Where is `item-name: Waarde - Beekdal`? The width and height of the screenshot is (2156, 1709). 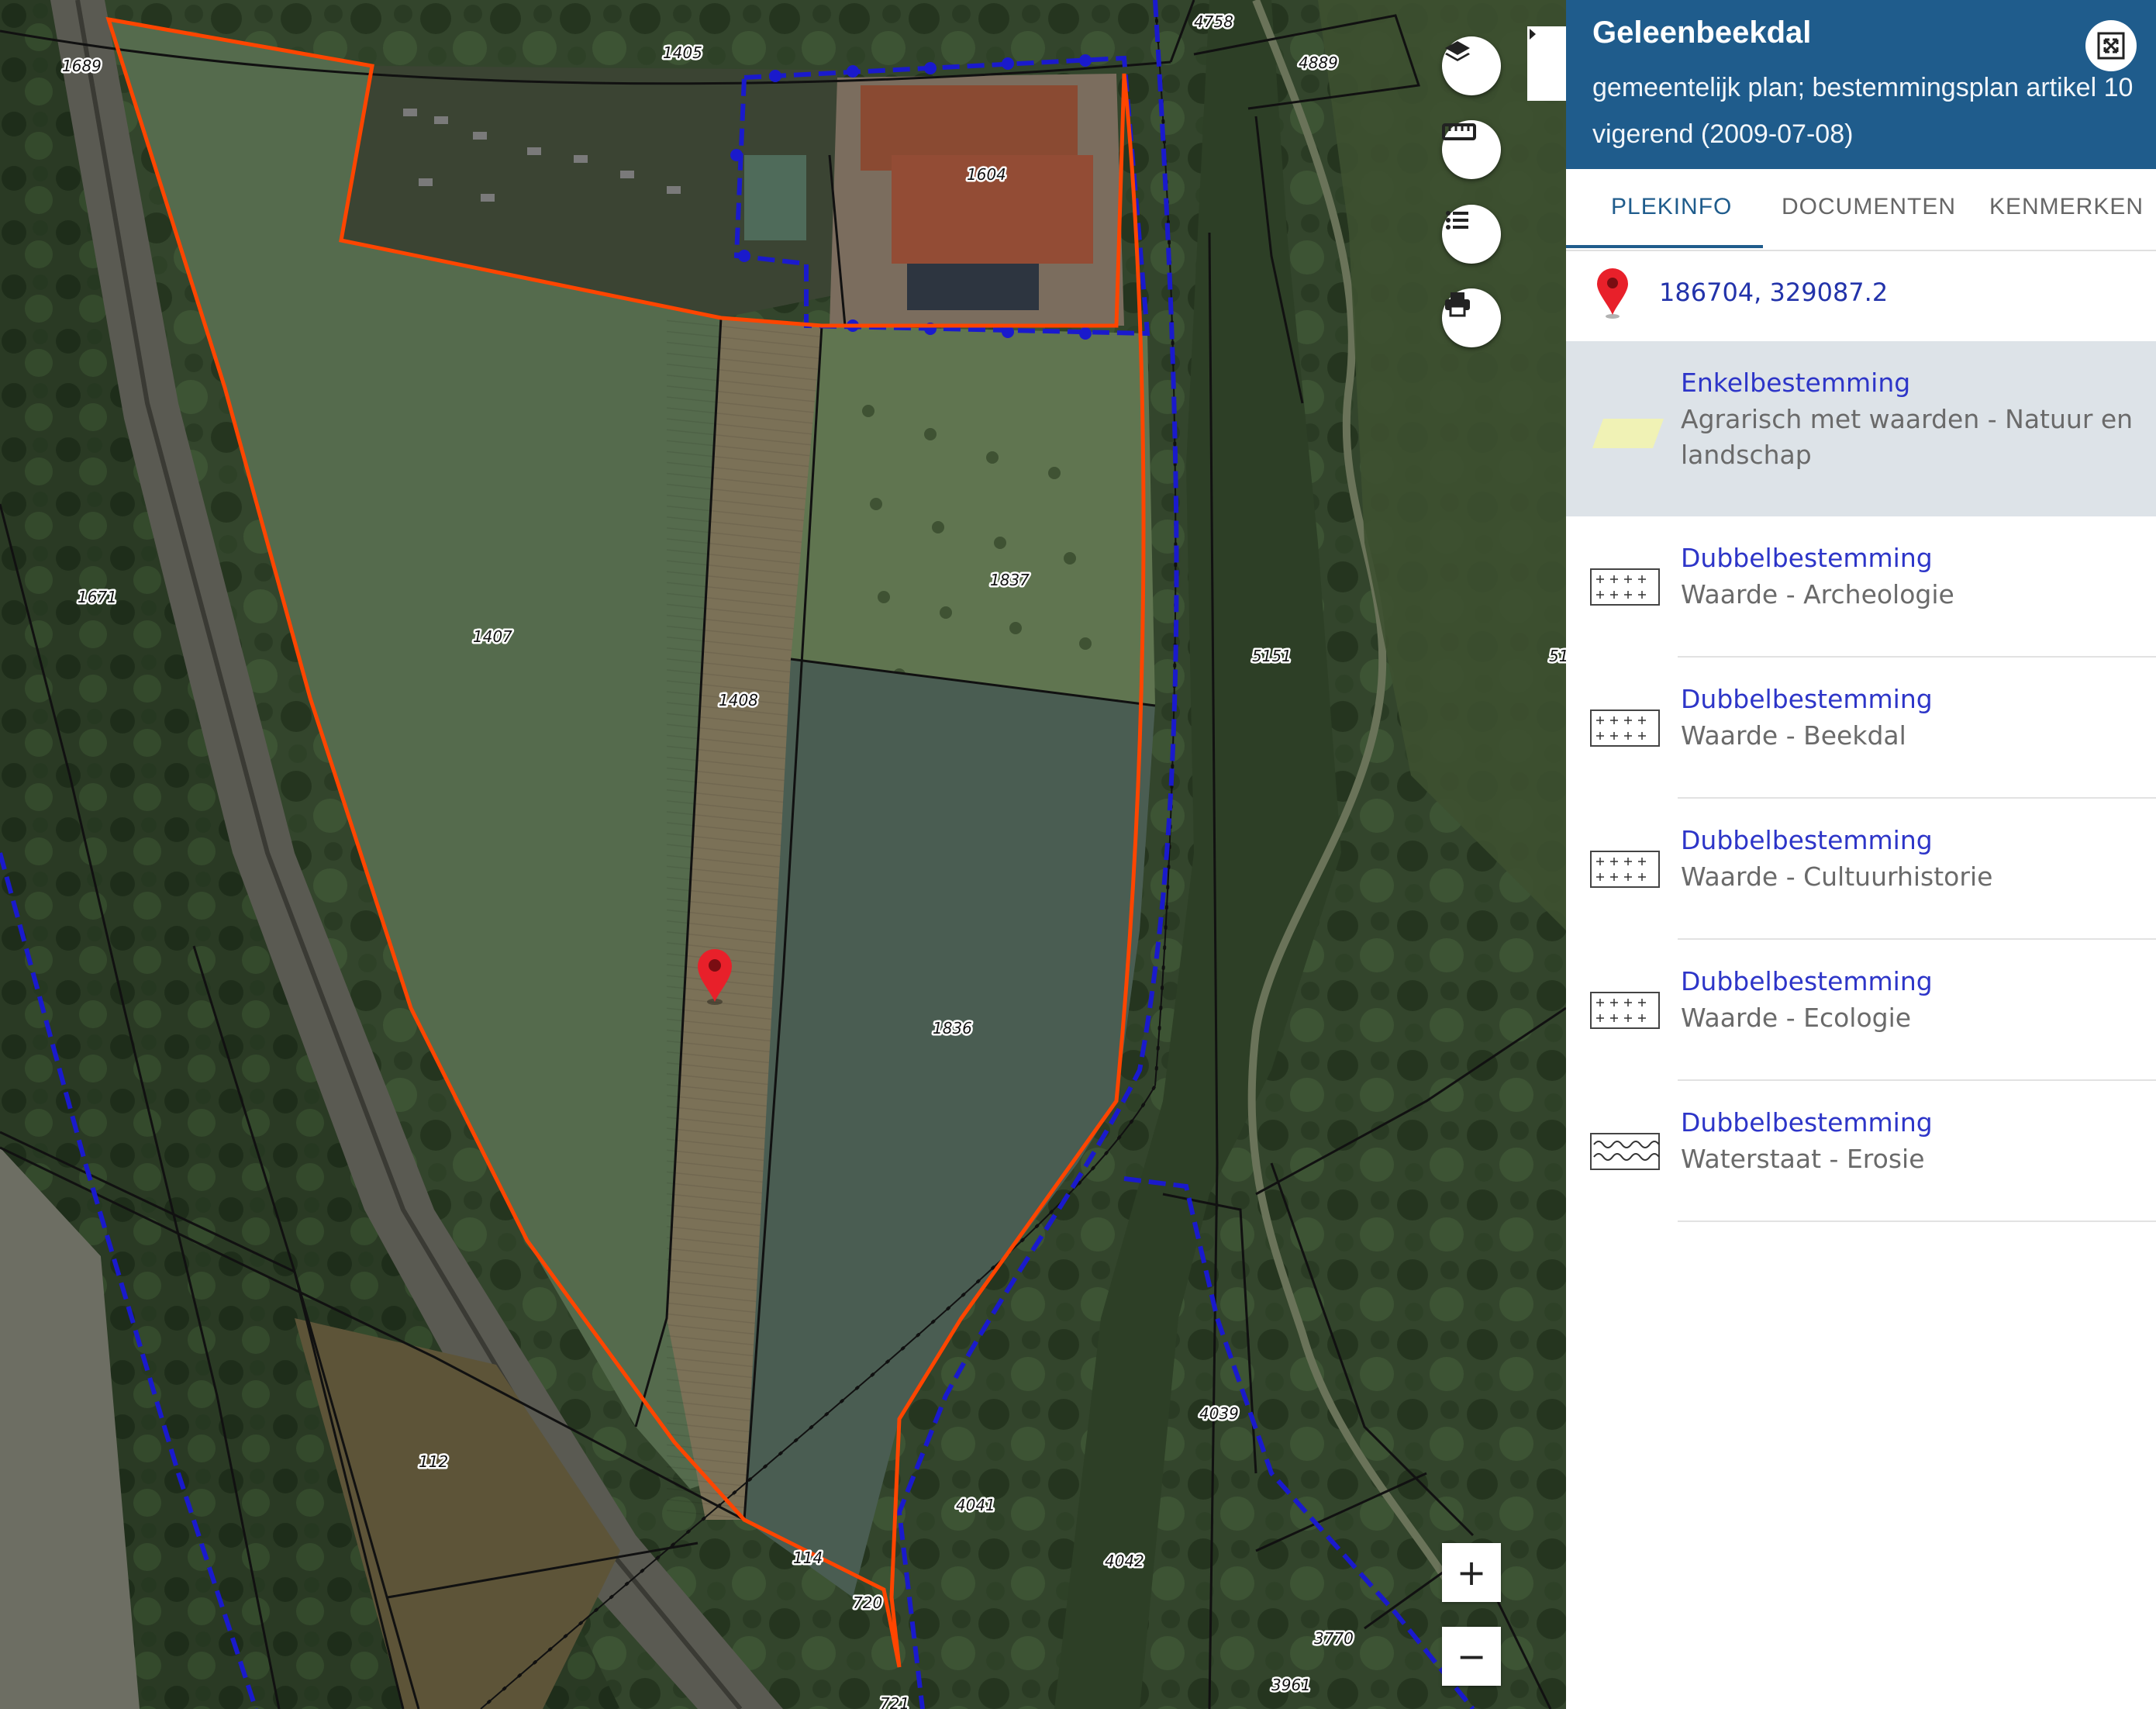
item-name: Waarde - Beekdal is located at coordinates (1793, 735).